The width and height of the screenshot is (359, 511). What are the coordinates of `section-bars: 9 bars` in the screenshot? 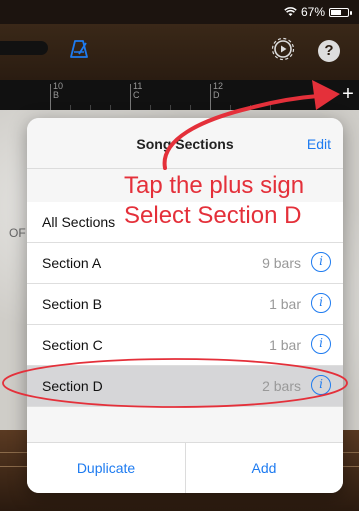 It's located at (281, 263).